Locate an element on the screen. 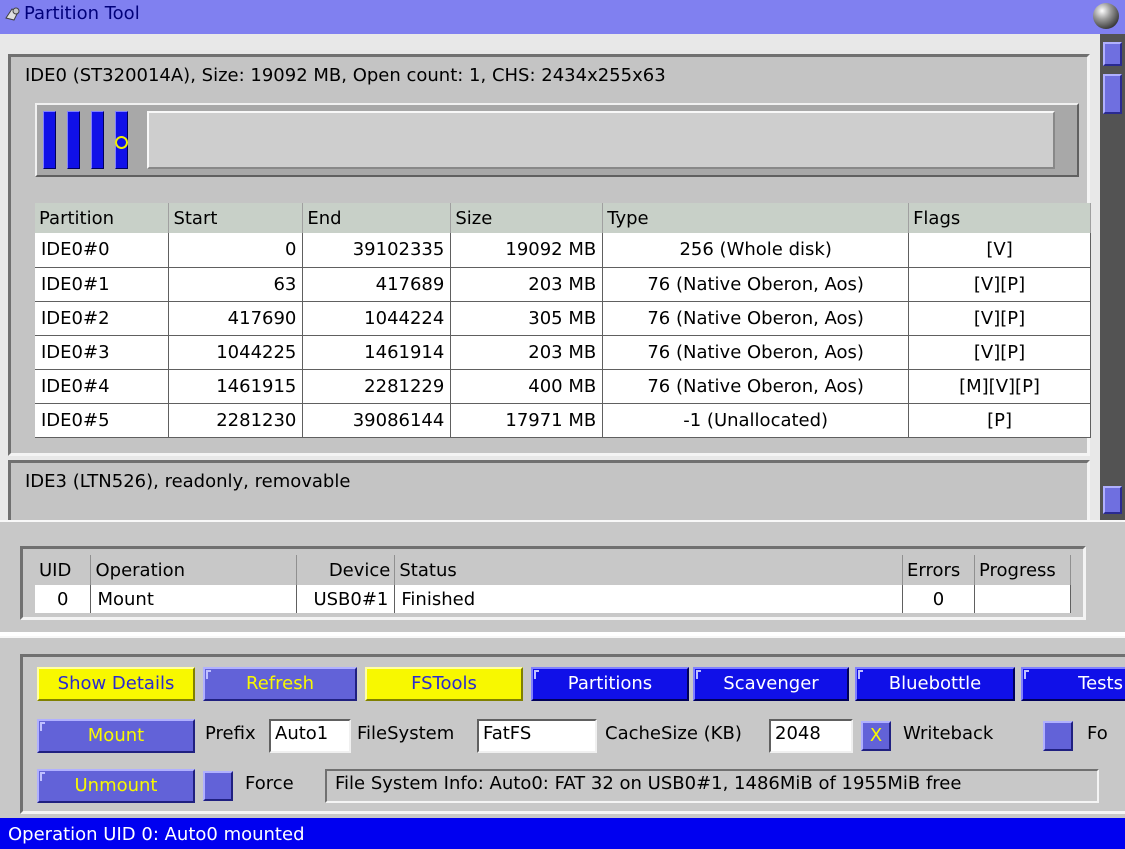 The height and width of the screenshot is (849, 1125). prefix-label: Prefix is located at coordinates (230, 733).